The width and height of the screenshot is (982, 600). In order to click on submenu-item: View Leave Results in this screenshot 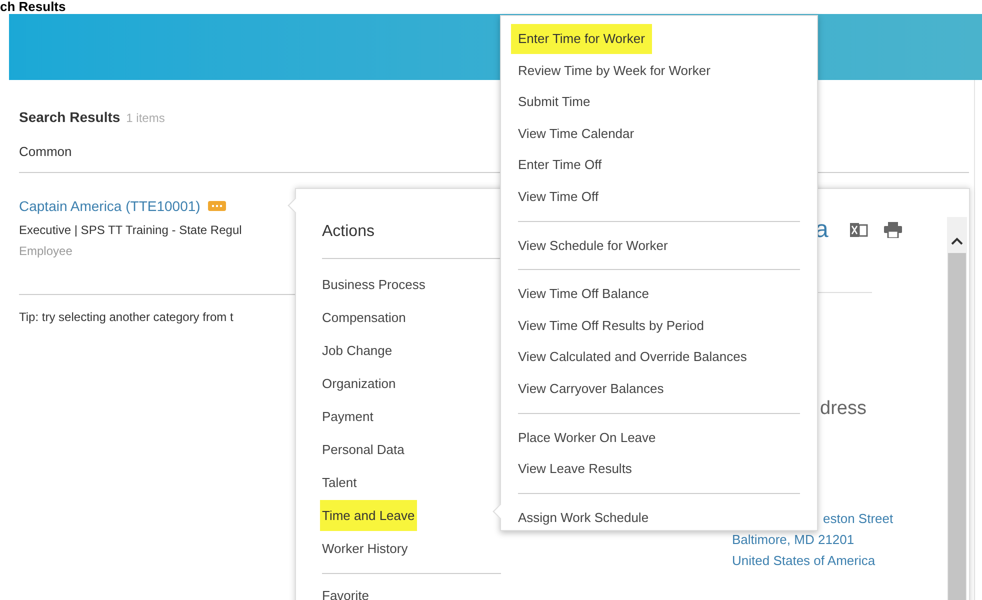, I will do `click(575, 469)`.